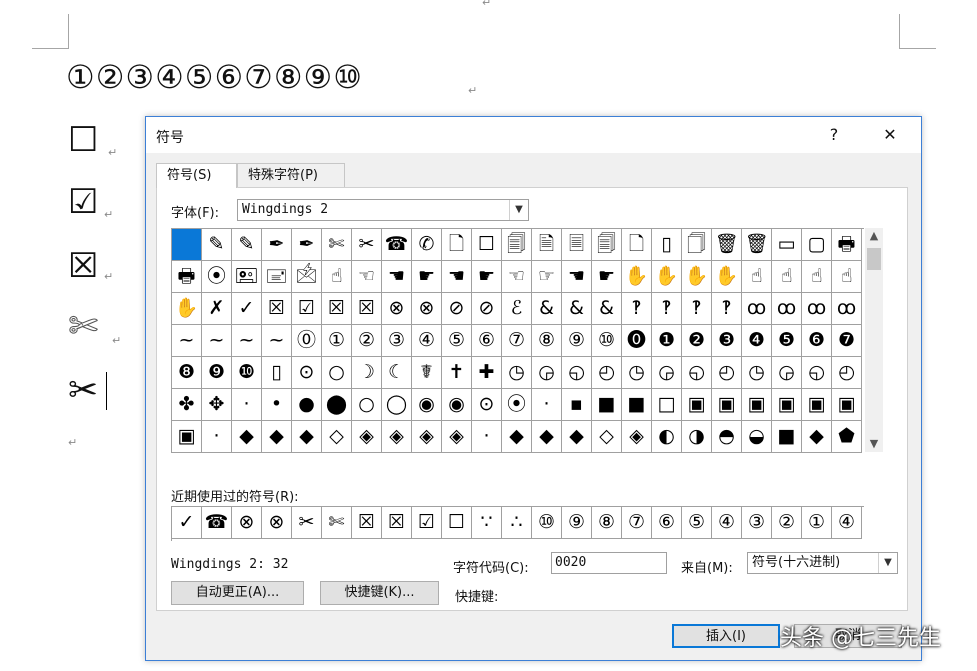  I want to click on symbol-cell: ❷, so click(697, 341).